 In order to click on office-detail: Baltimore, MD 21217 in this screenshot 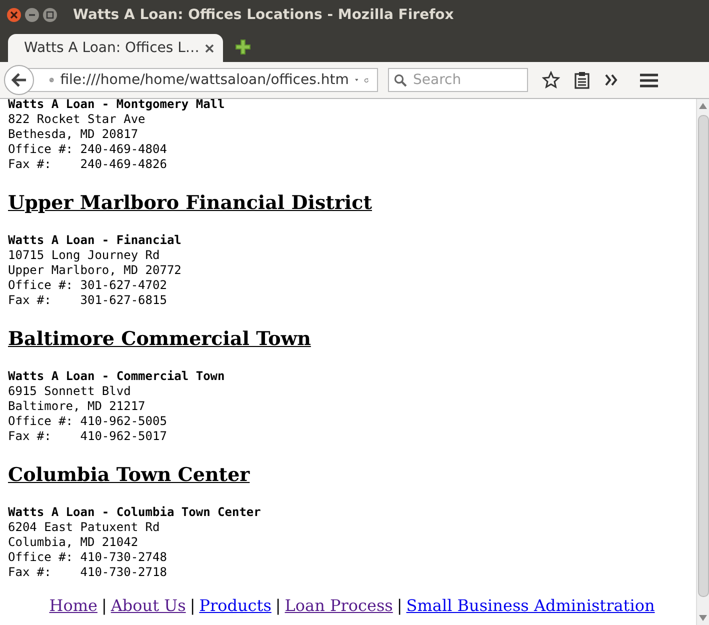, I will do `click(77, 406)`.